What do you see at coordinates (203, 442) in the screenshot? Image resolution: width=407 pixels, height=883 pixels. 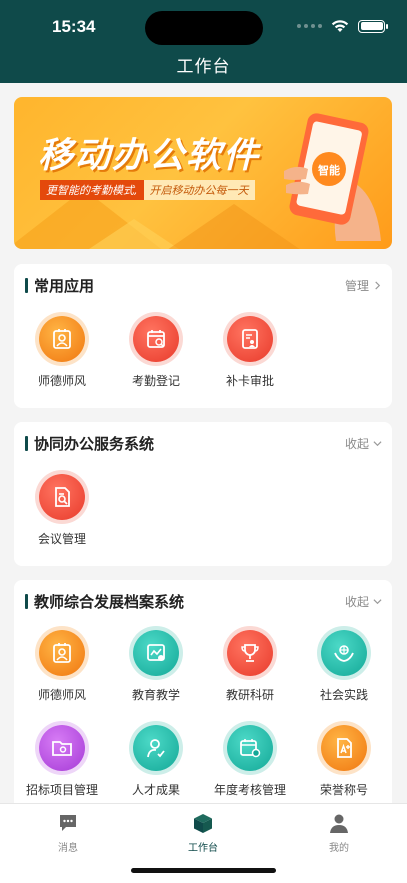 I see `section-header: 协同办公服务系统 收起` at bounding box center [203, 442].